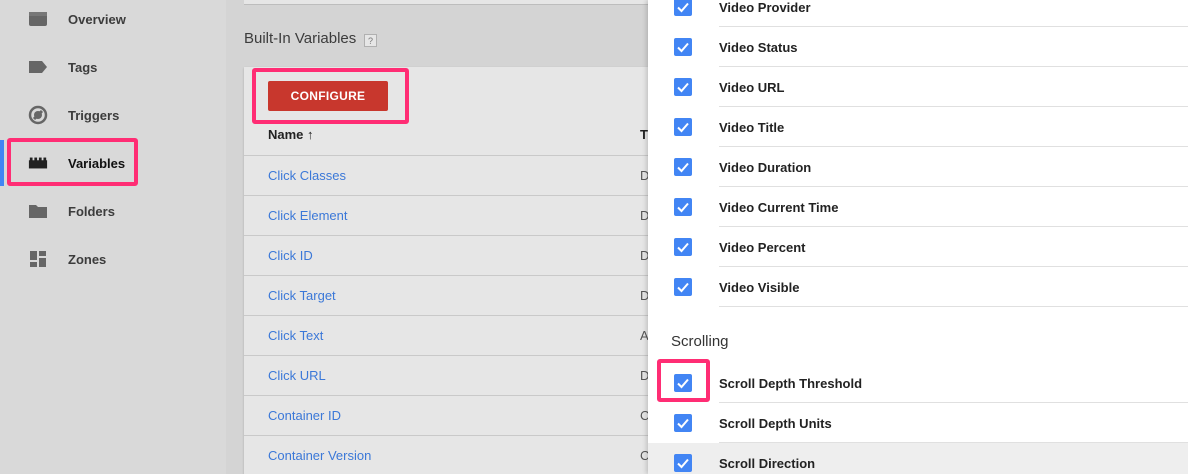 Image resolution: width=1188 pixels, height=474 pixels. What do you see at coordinates (918, 167) in the screenshot?
I see `option-row-video-duration: Video Duration` at bounding box center [918, 167].